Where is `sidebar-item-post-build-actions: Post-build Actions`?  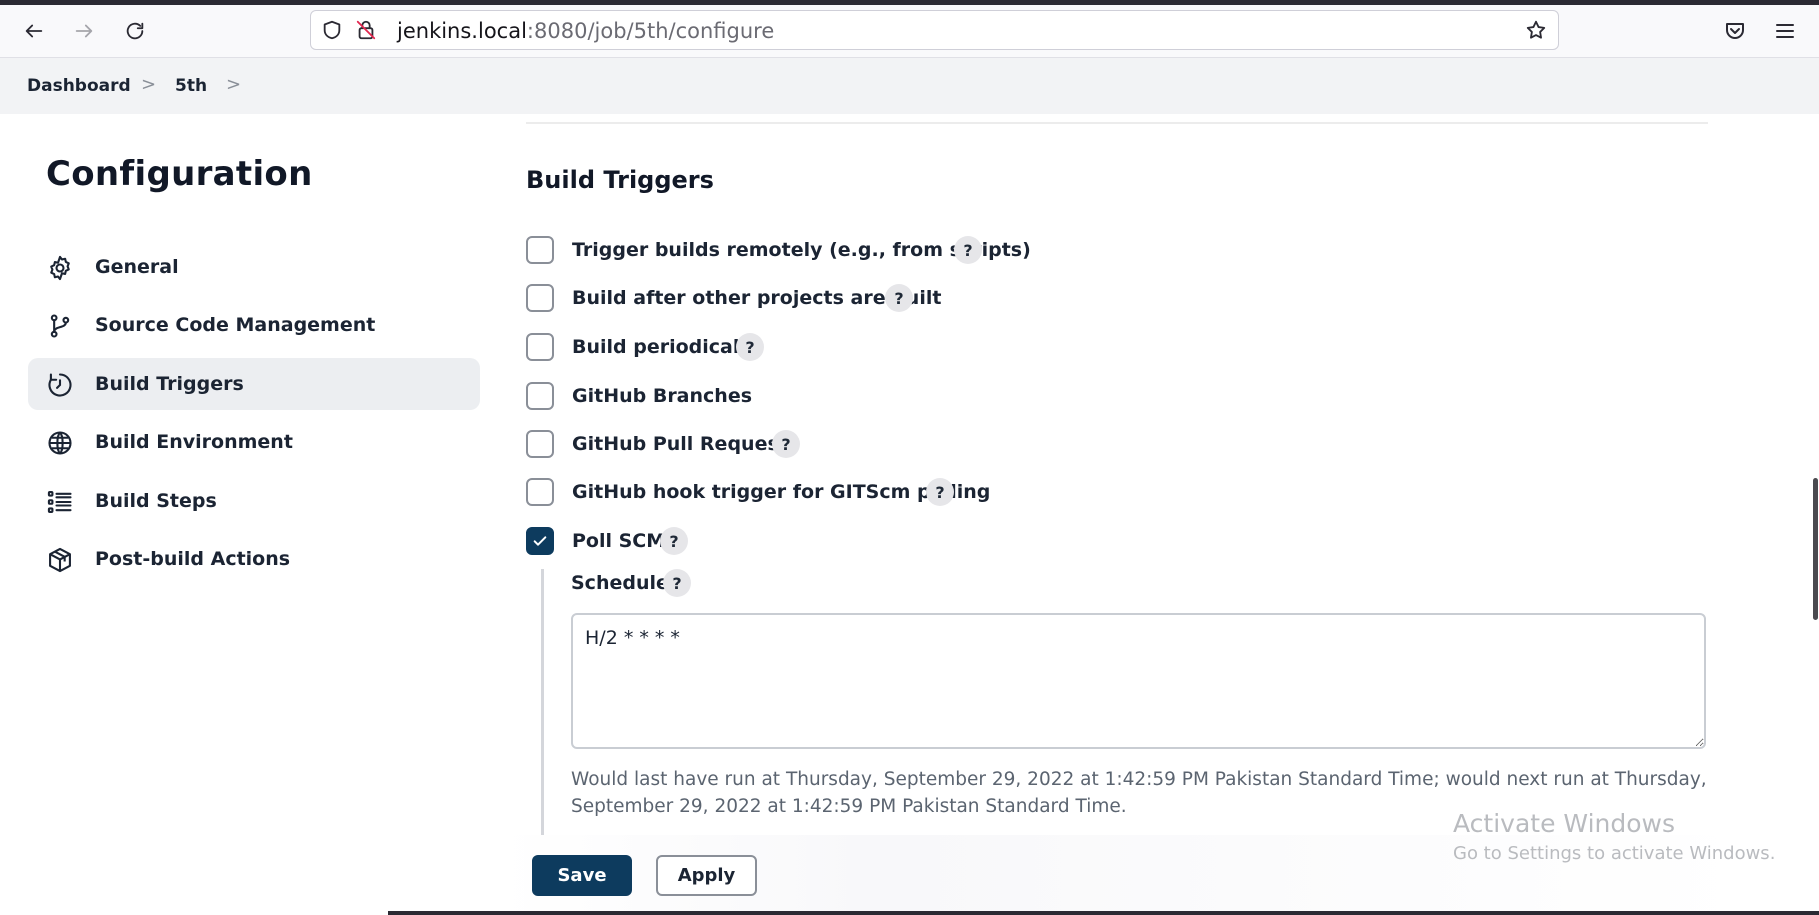 sidebar-item-post-build-actions: Post-build Actions is located at coordinates (254, 559).